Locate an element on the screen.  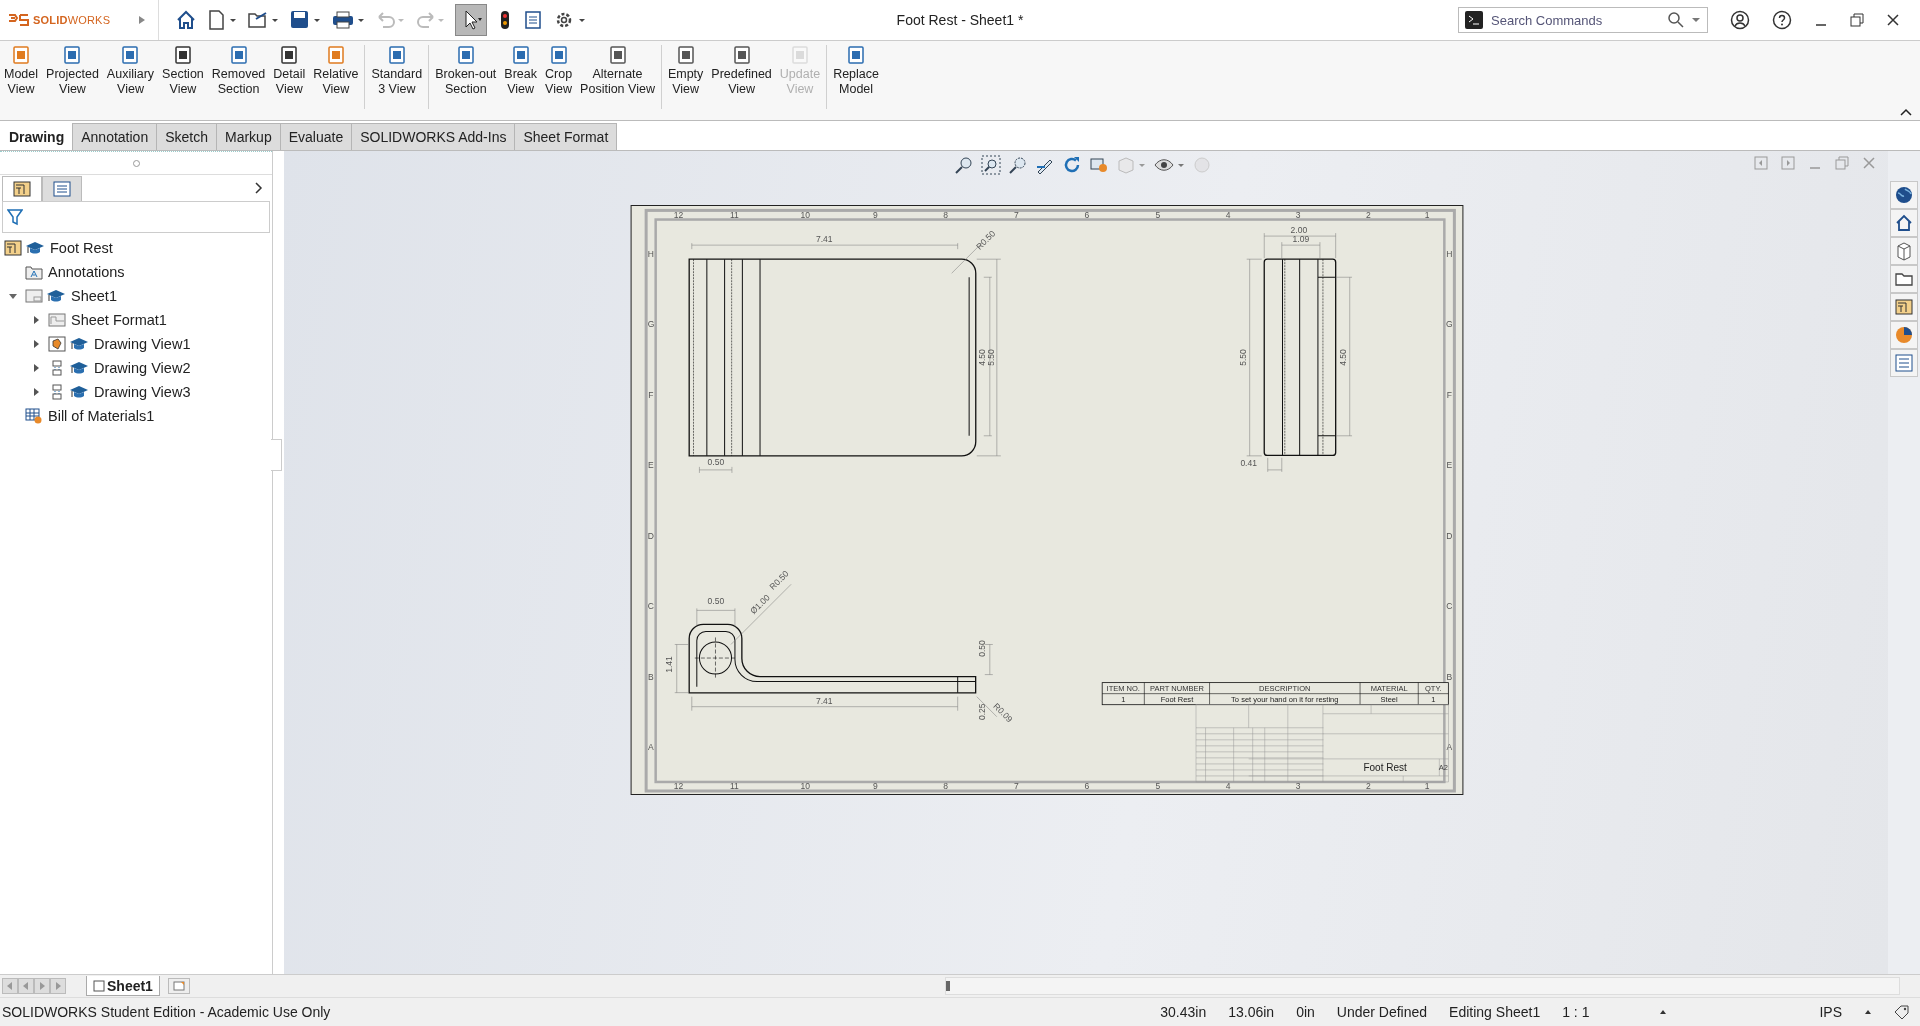
tree-item: Foot Rest is located at coordinates (81, 248).